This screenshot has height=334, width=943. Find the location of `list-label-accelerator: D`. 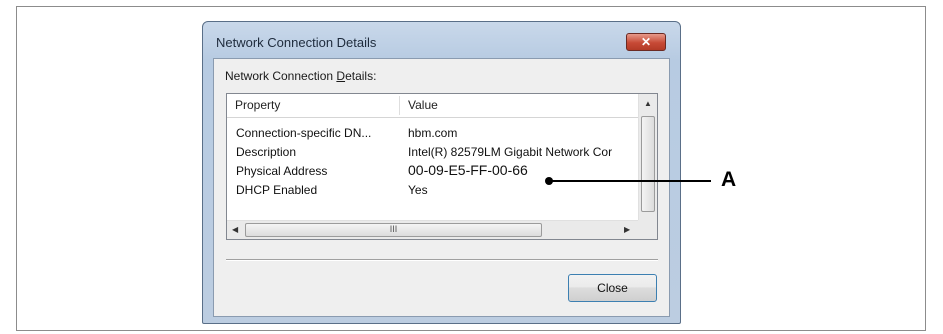

list-label-accelerator: D is located at coordinates (341, 76).